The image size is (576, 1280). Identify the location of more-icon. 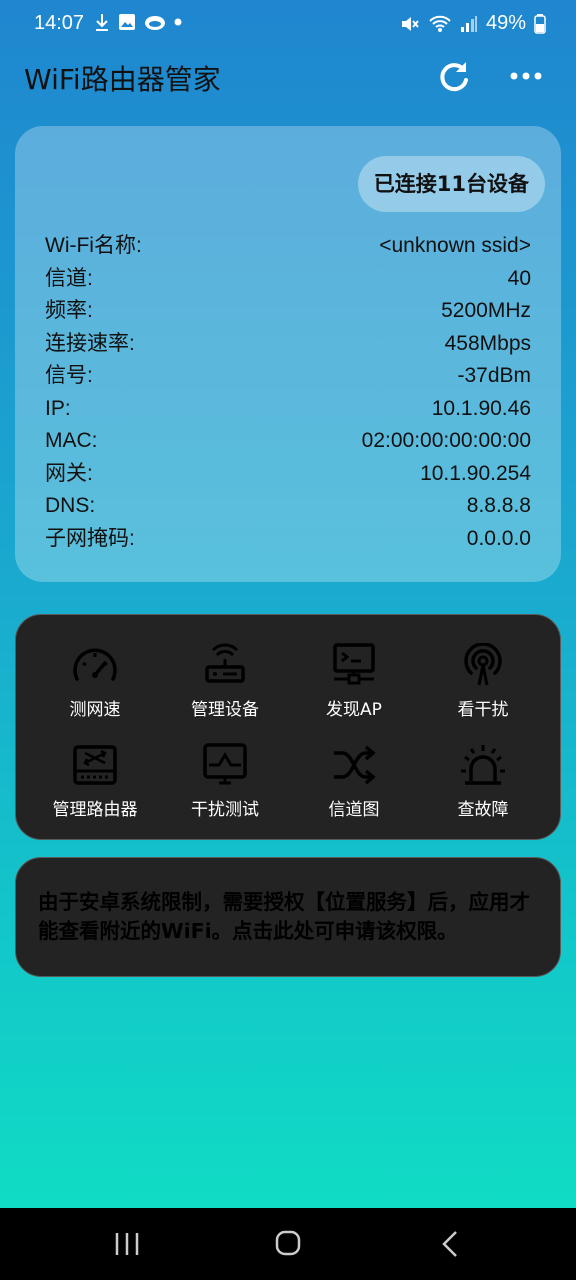
(526, 76).